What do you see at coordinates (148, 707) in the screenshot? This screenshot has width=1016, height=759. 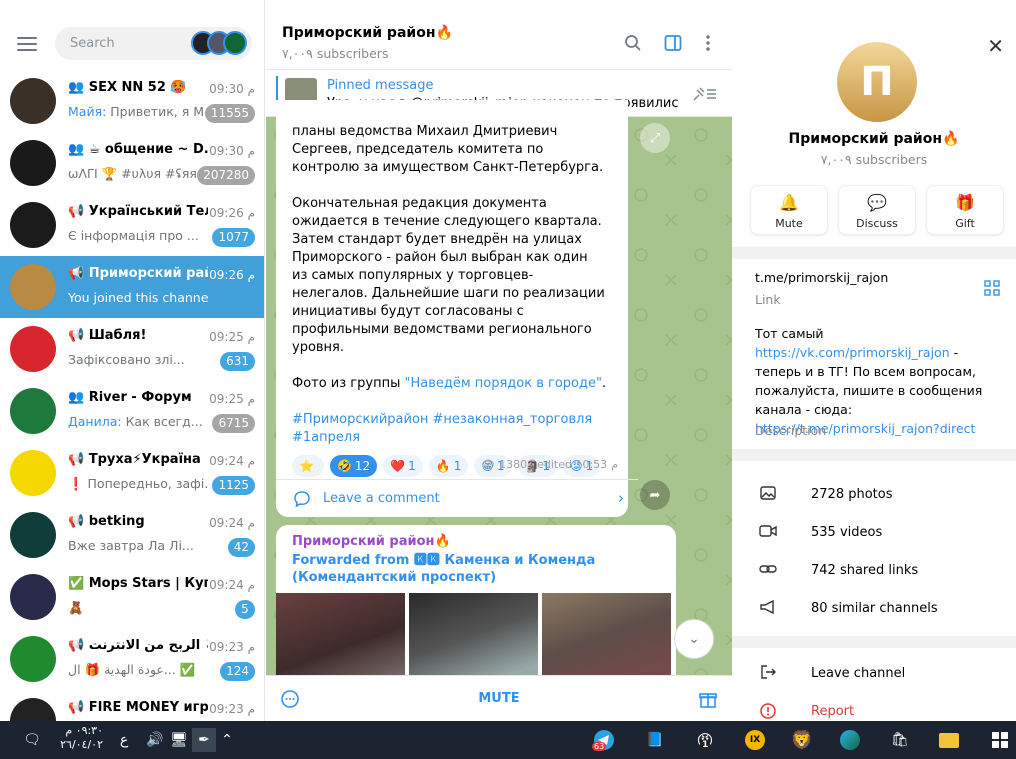 I see `chat-title: FIRE MONEY игры` at bounding box center [148, 707].